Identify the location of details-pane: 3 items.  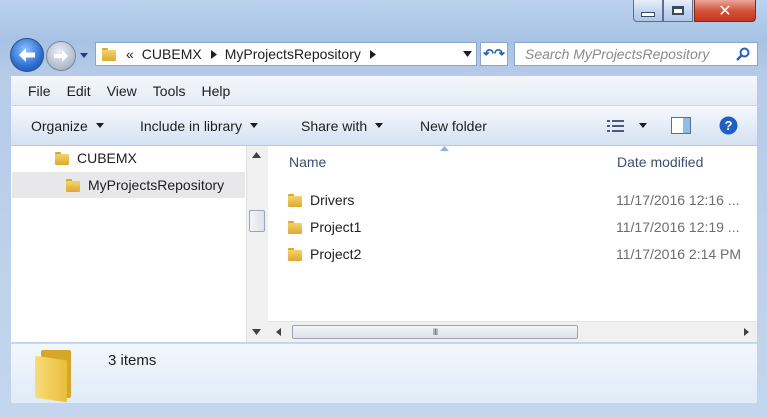
(384, 373).